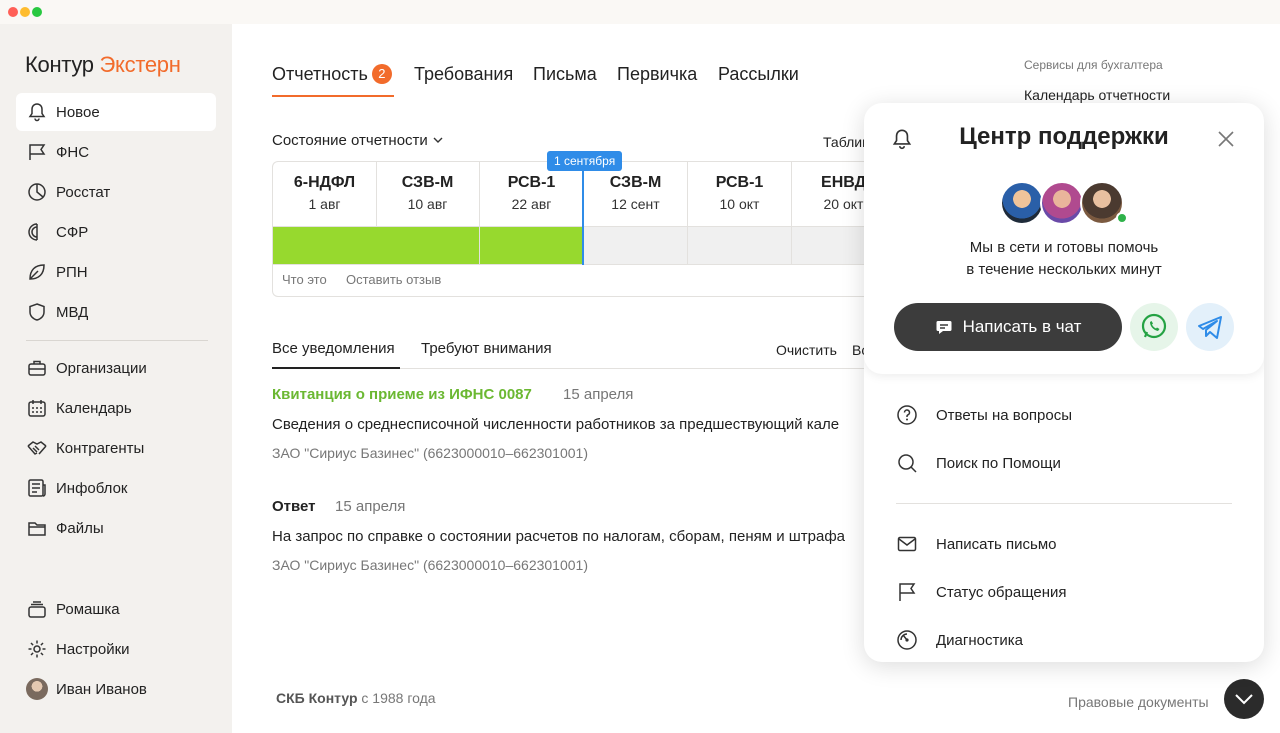  Describe the element at coordinates (37, 649) in the screenshot. I see `gear-icon` at that location.